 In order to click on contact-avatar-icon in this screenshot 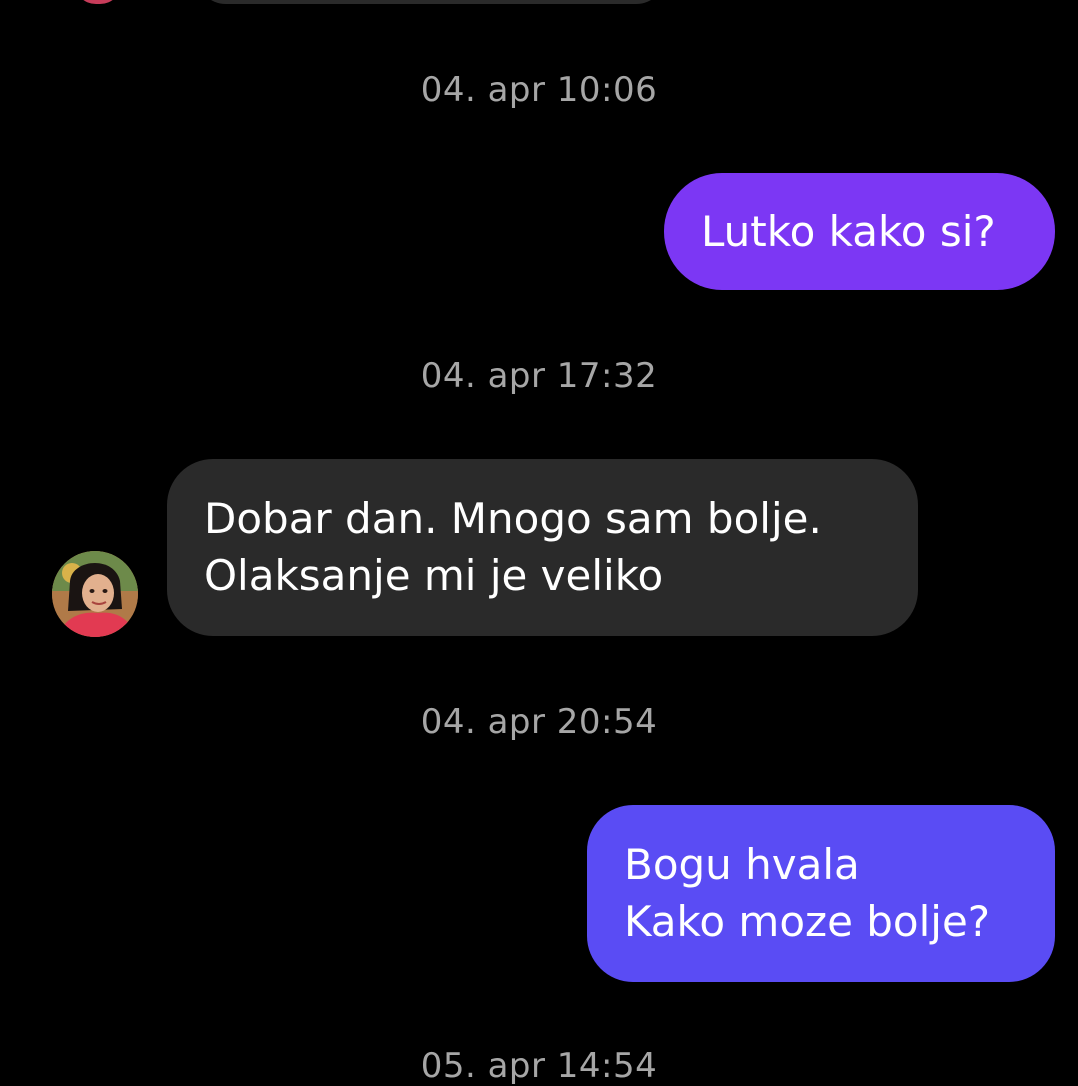, I will do `click(95, 594)`.